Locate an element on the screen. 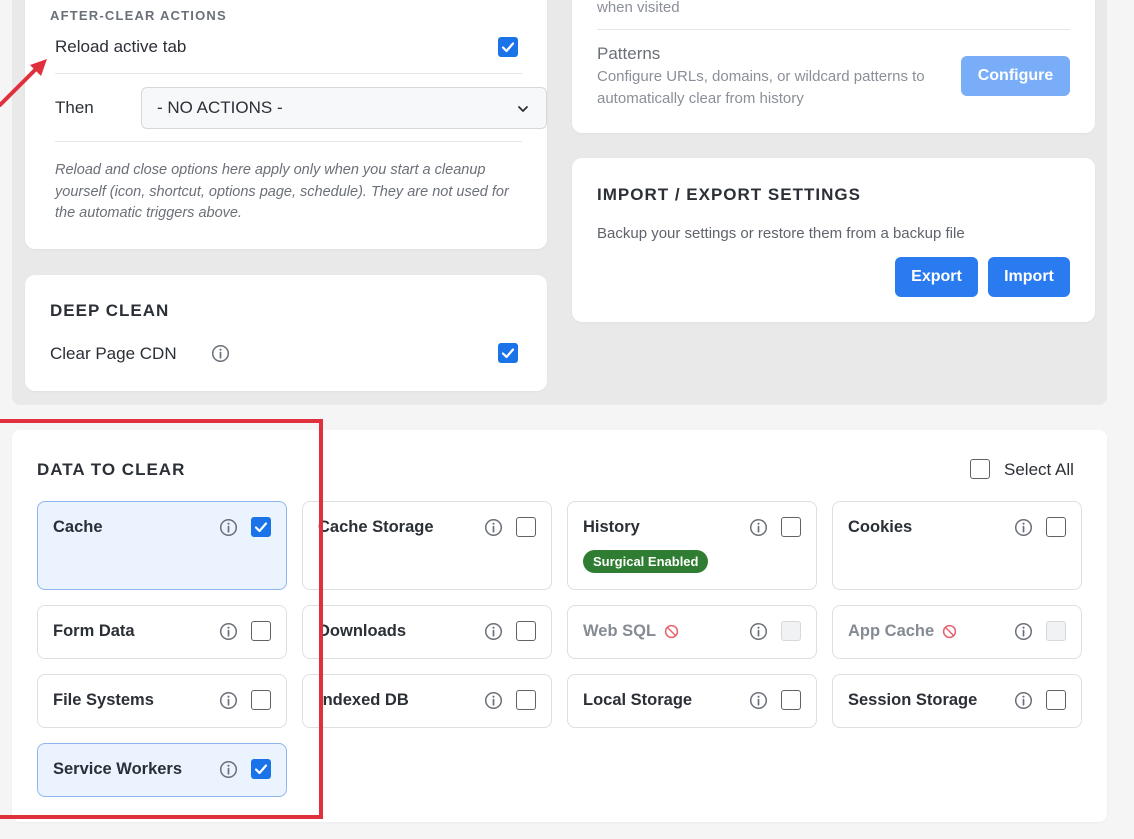 Image resolution: width=1134 pixels, height=839 pixels. data-type-label-text: History is located at coordinates (611, 527).